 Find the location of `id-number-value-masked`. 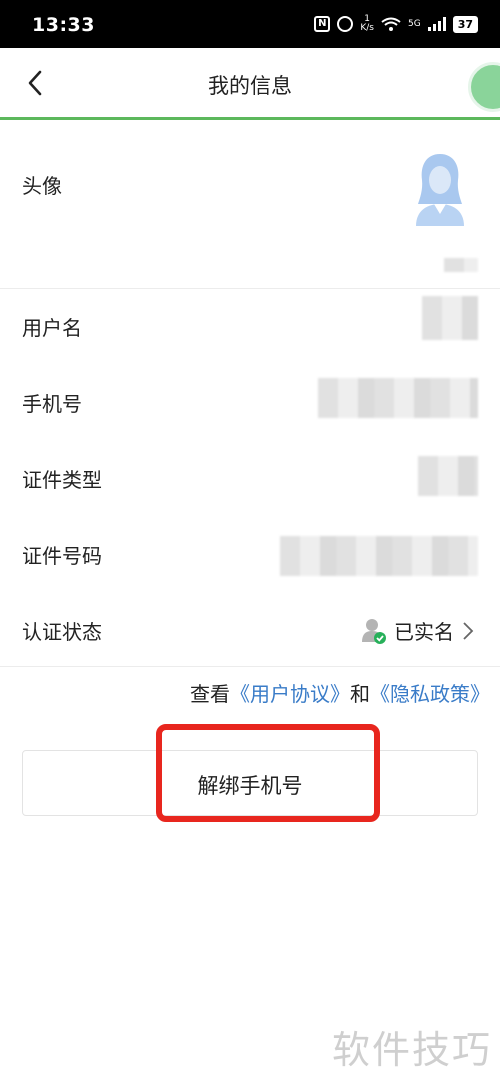

id-number-value-masked is located at coordinates (379, 556).